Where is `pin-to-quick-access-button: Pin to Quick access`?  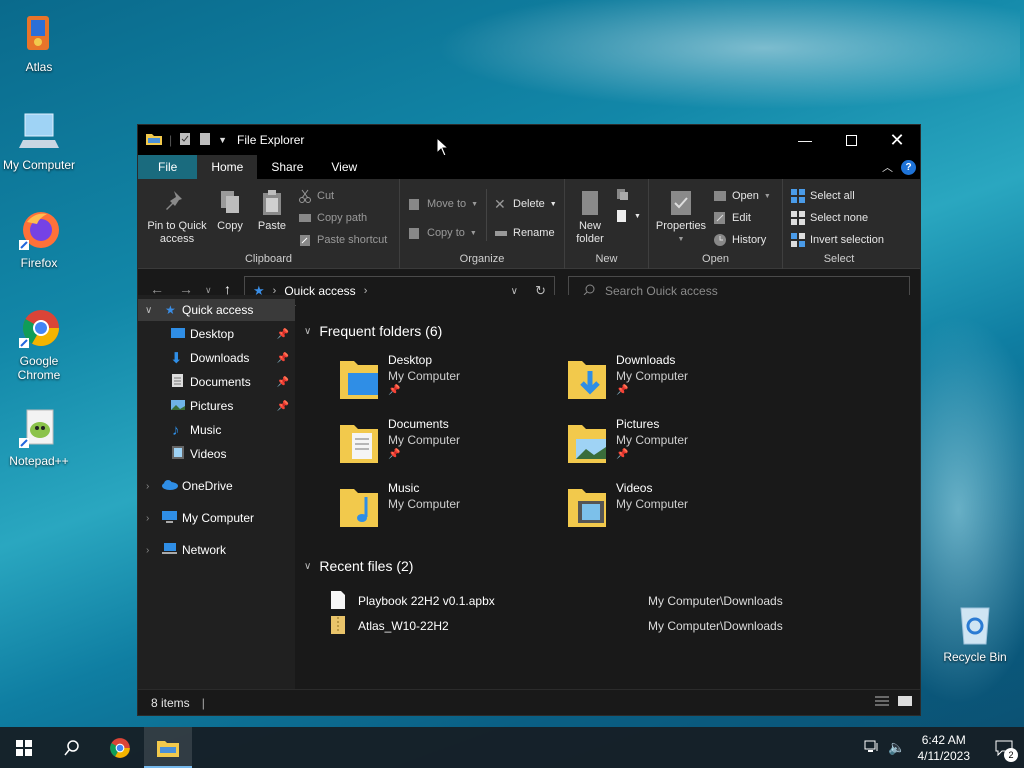 pin-to-quick-access-button: Pin to Quick access is located at coordinates (177, 217).